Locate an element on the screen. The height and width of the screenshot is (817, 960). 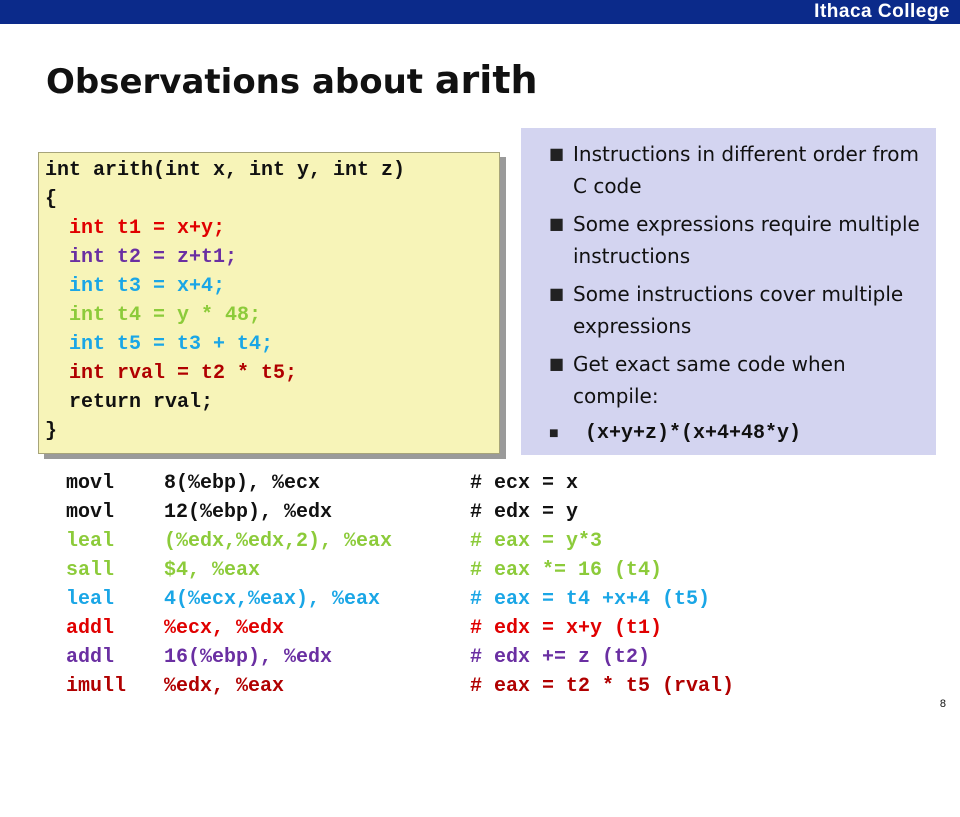
asm-comment: # edx = x+y (t1) is located at coordinates (566, 628).